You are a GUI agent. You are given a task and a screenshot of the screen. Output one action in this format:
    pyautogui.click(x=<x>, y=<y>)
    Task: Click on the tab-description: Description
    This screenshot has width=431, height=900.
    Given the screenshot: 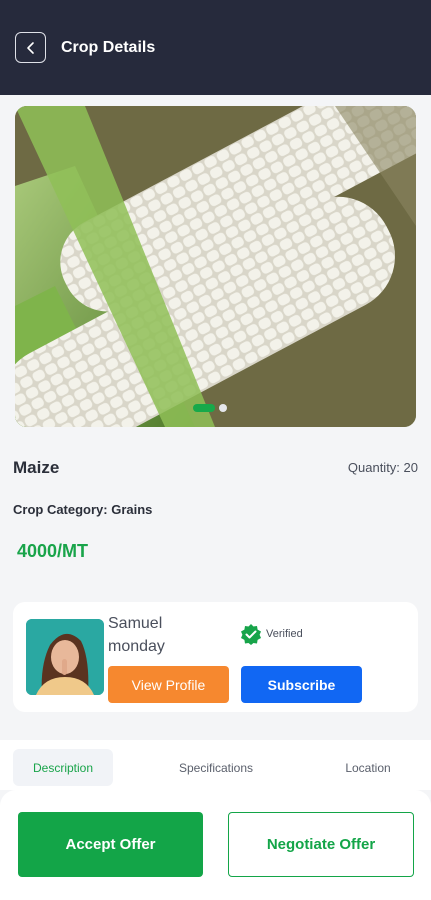 What is the action you would take?
    pyautogui.click(x=63, y=767)
    